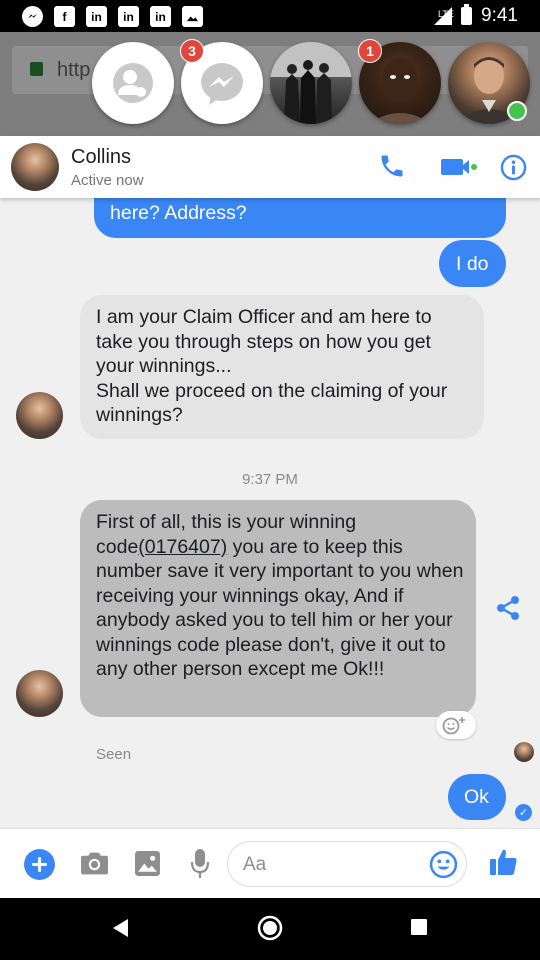  Describe the element at coordinates (39, 864) in the screenshot. I see `plus-icon` at that location.